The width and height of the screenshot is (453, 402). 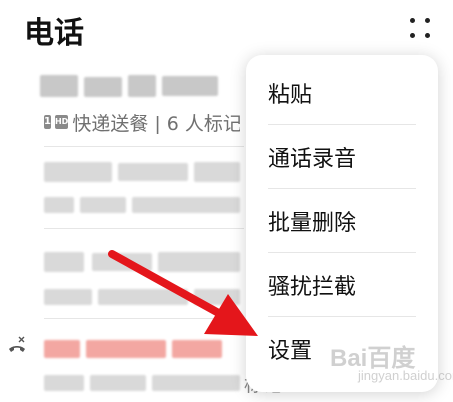 What do you see at coordinates (342, 93) in the screenshot?
I see `menu-item-paste: 粘贴` at bounding box center [342, 93].